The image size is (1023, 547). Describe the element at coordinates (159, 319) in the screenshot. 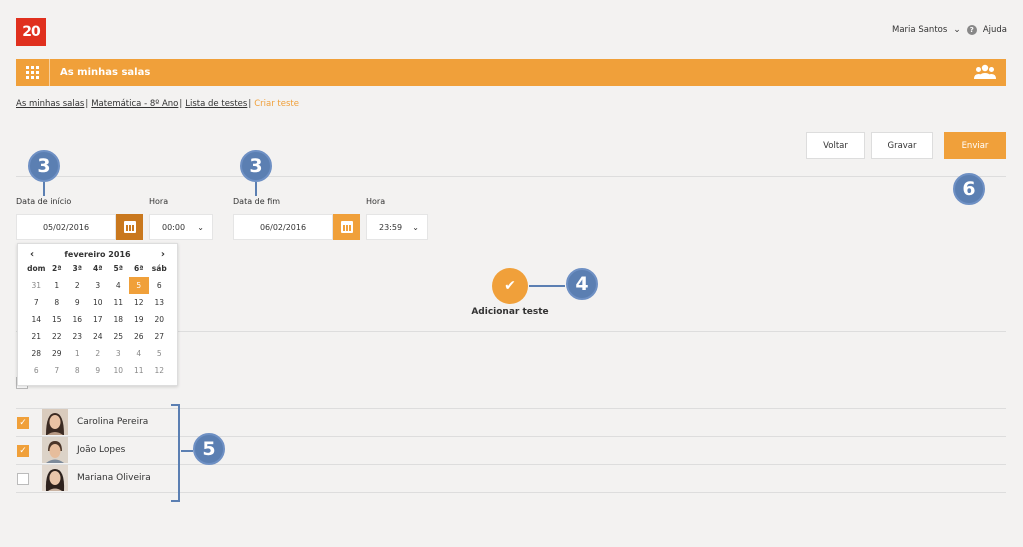

I see `calendar-day: 20` at that location.